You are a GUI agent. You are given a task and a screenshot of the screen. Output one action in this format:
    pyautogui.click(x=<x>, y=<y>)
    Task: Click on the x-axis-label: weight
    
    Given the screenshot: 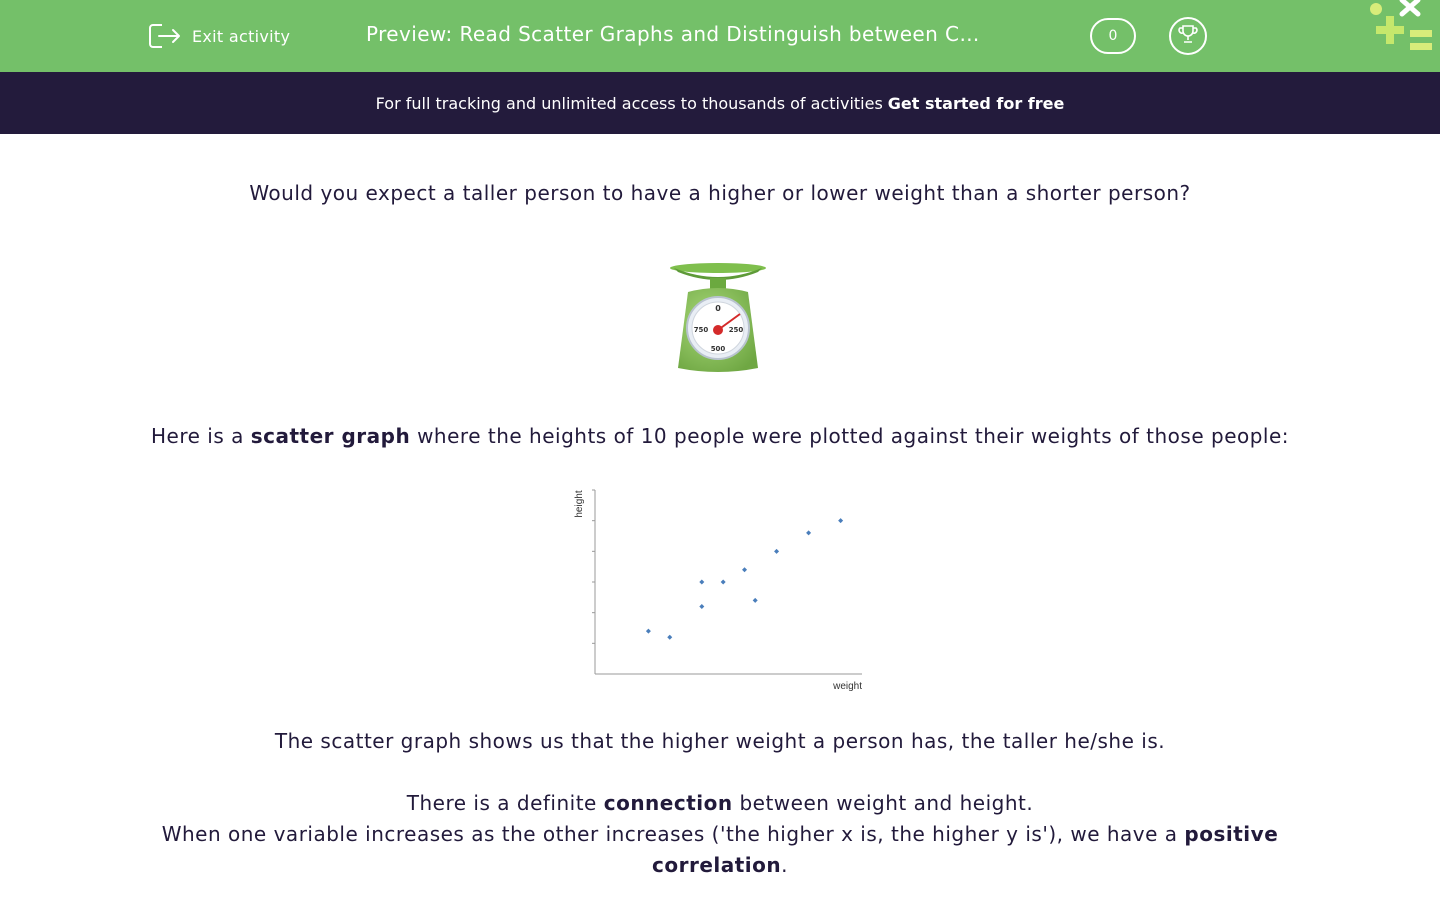 What is the action you would take?
    pyautogui.click(x=847, y=686)
    